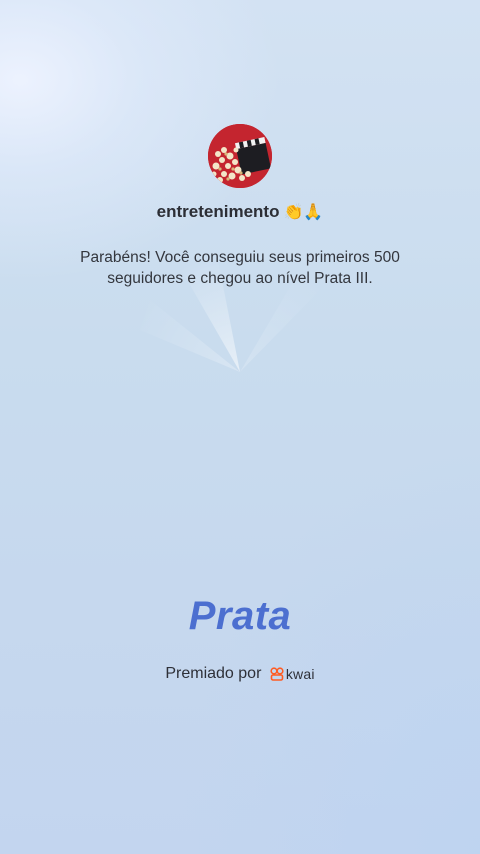 The width and height of the screenshot is (480, 854). I want to click on kwai-logo-icon, so click(277, 674).